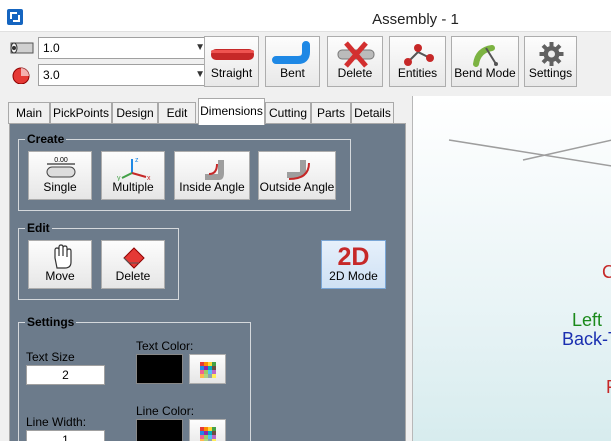  What do you see at coordinates (353, 257) in the screenshot?
I see `2d-mode-glyph: 2D` at bounding box center [353, 257].